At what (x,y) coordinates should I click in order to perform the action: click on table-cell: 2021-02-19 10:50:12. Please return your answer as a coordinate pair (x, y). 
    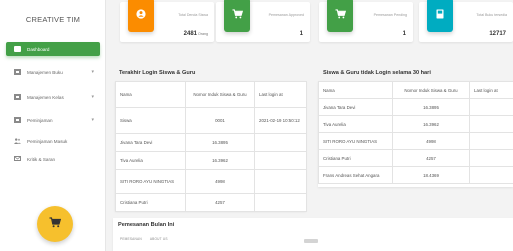
    Looking at the image, I should click on (280, 120).